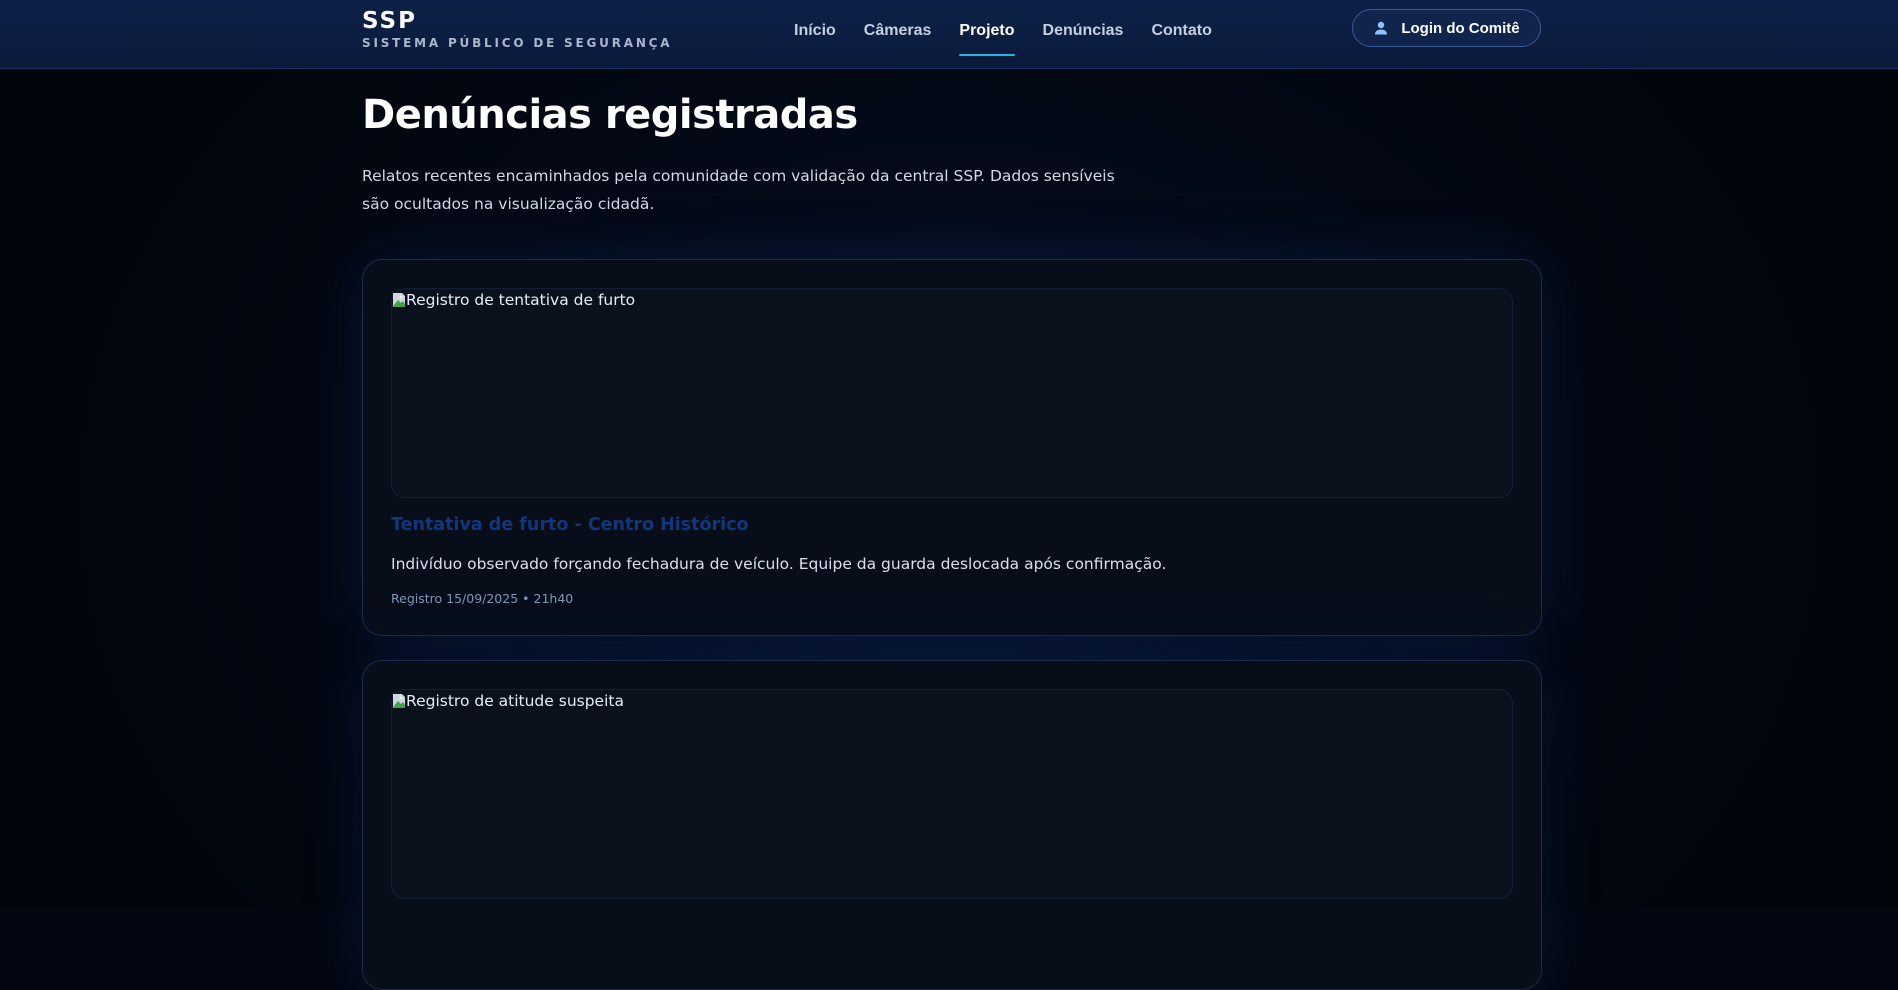 Image resolution: width=1898 pixels, height=990 pixels. I want to click on main-nav: Início Câmeras Projeto Denúncias Contato, so click(1017, 34).